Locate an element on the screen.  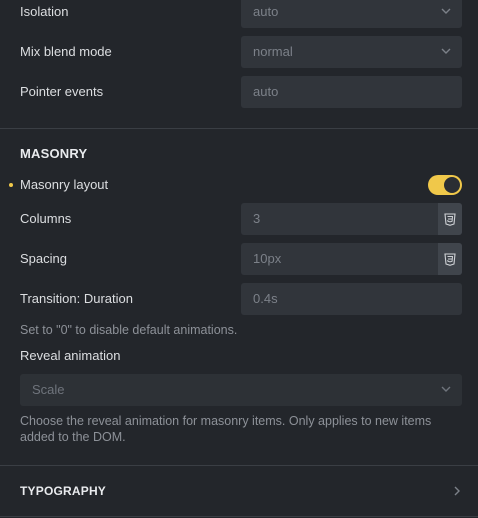
spacing-input: 10px is located at coordinates (351, 259).